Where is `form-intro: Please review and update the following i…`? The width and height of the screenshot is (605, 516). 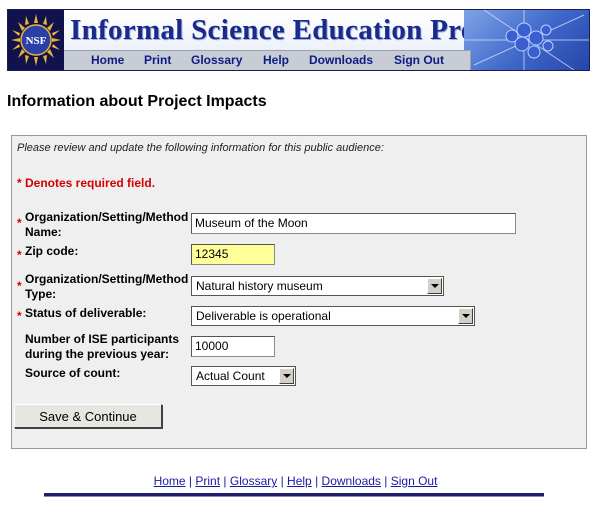
form-intro: Please review and update the following i… is located at coordinates (200, 148).